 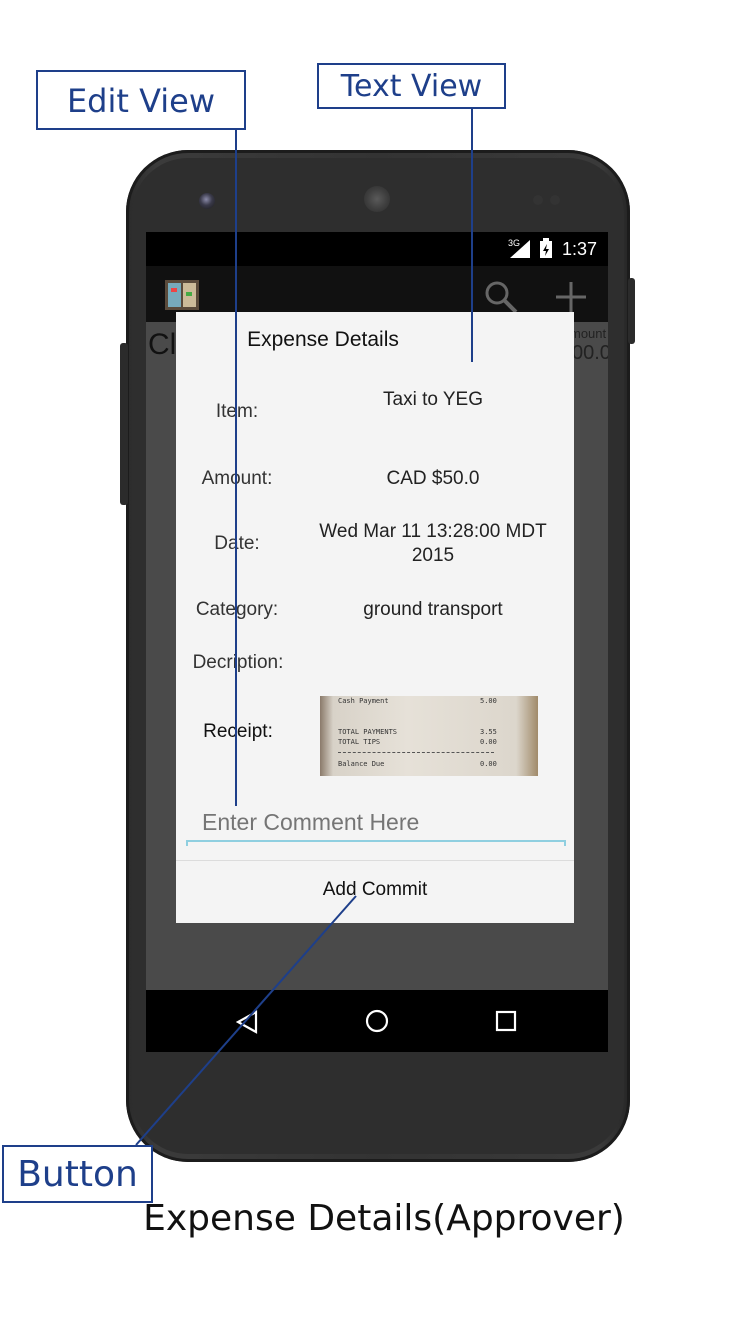 I want to click on back-icon, so click(x=247, y=1022).